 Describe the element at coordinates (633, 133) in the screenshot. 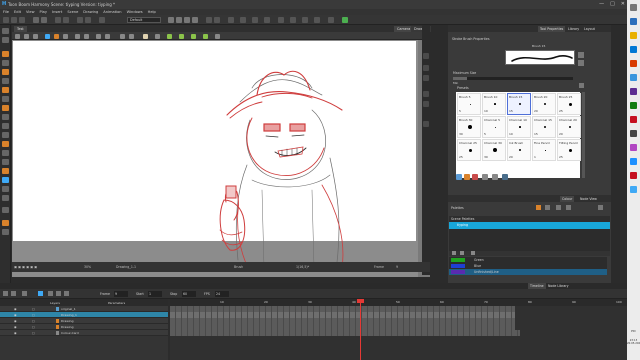

I see `taskbar-app5-icon` at that location.